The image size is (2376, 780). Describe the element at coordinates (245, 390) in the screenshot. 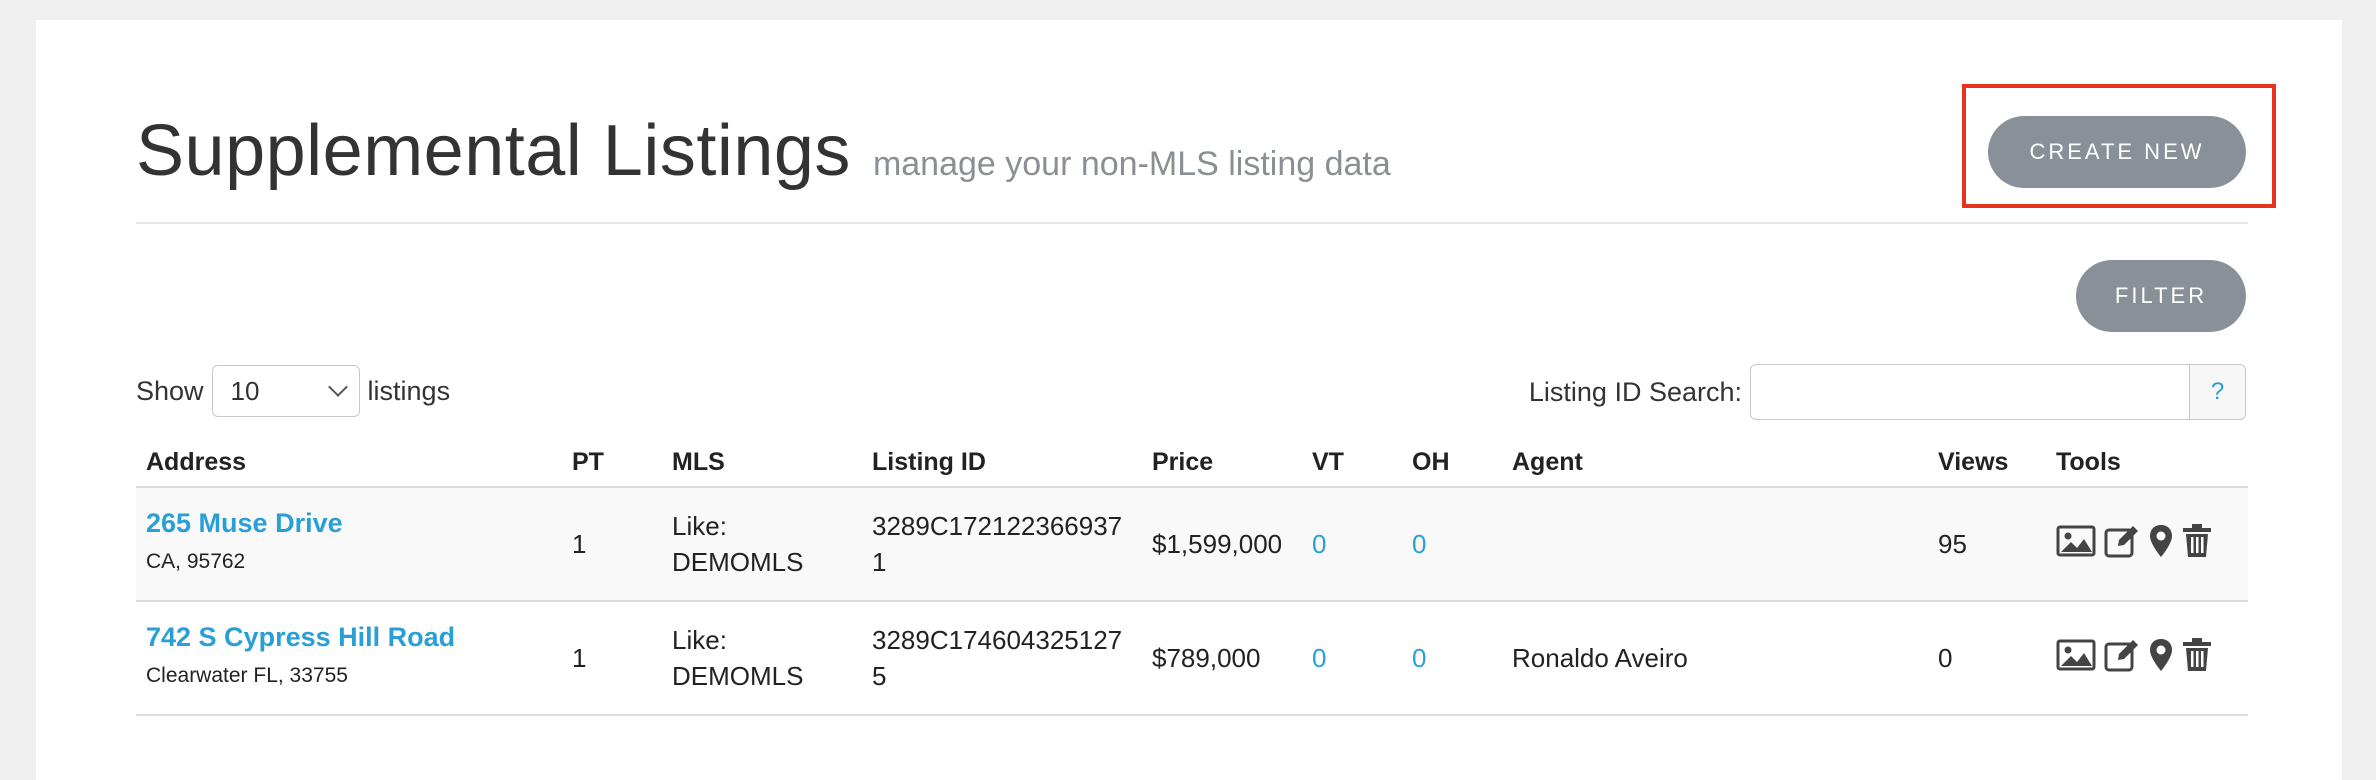

I see `page-size-value: 10` at that location.